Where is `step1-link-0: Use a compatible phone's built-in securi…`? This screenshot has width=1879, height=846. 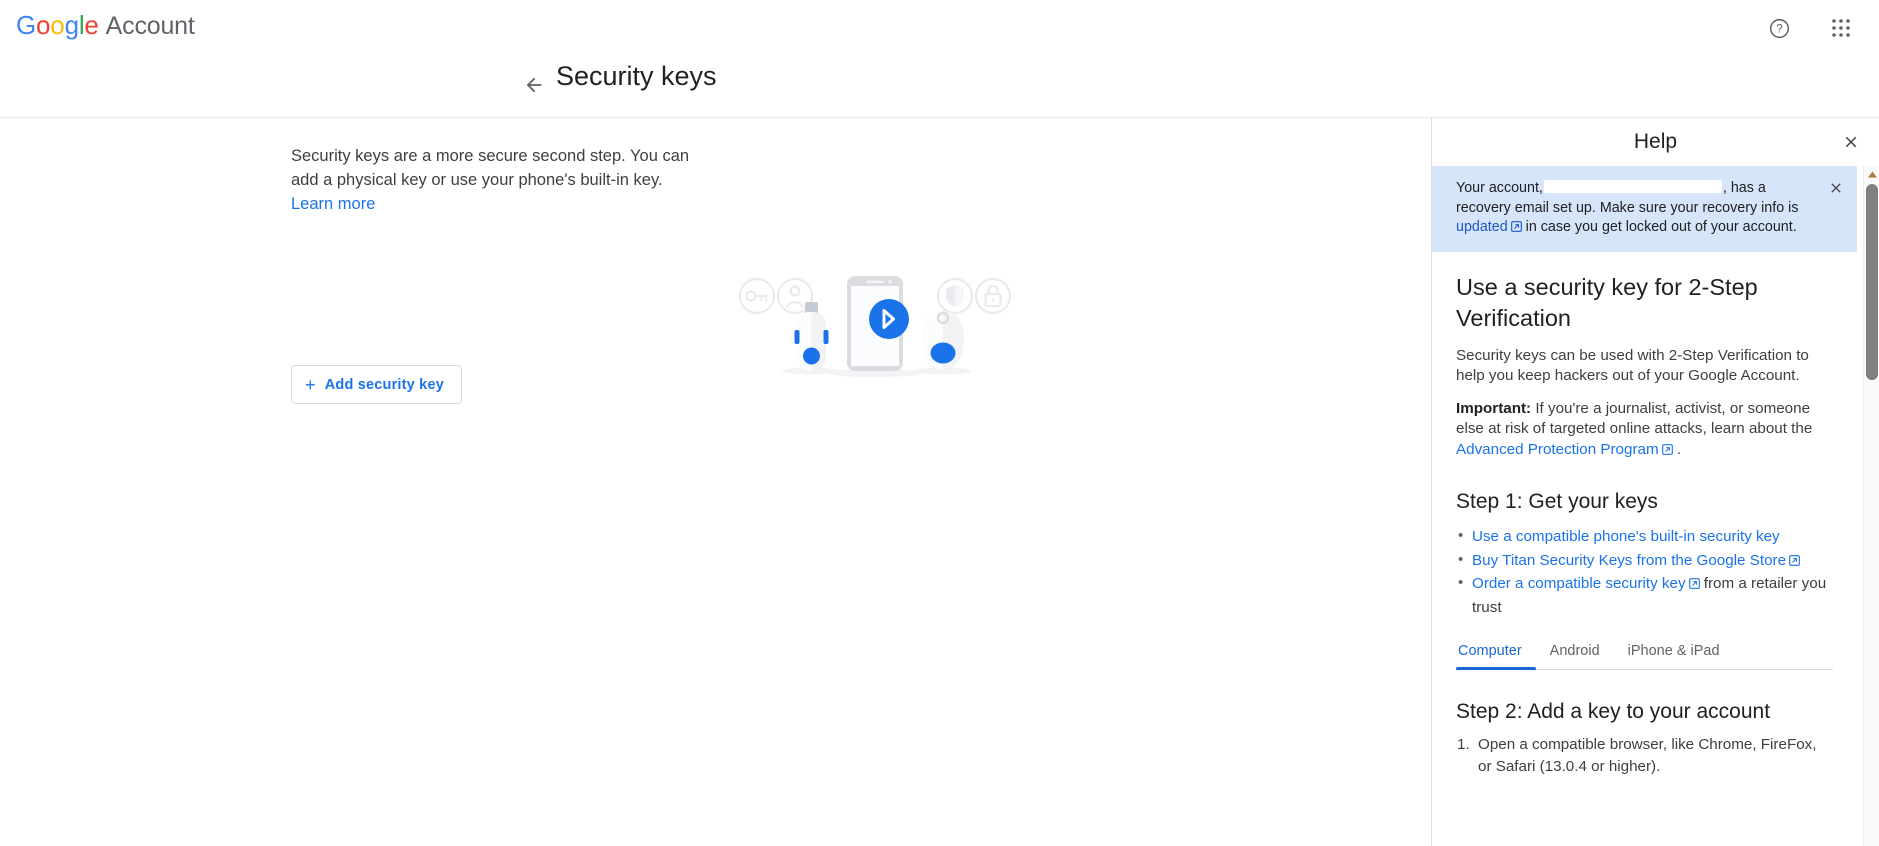
step1-link-0: Use a compatible phone's built-in securi… is located at coordinates (1626, 536).